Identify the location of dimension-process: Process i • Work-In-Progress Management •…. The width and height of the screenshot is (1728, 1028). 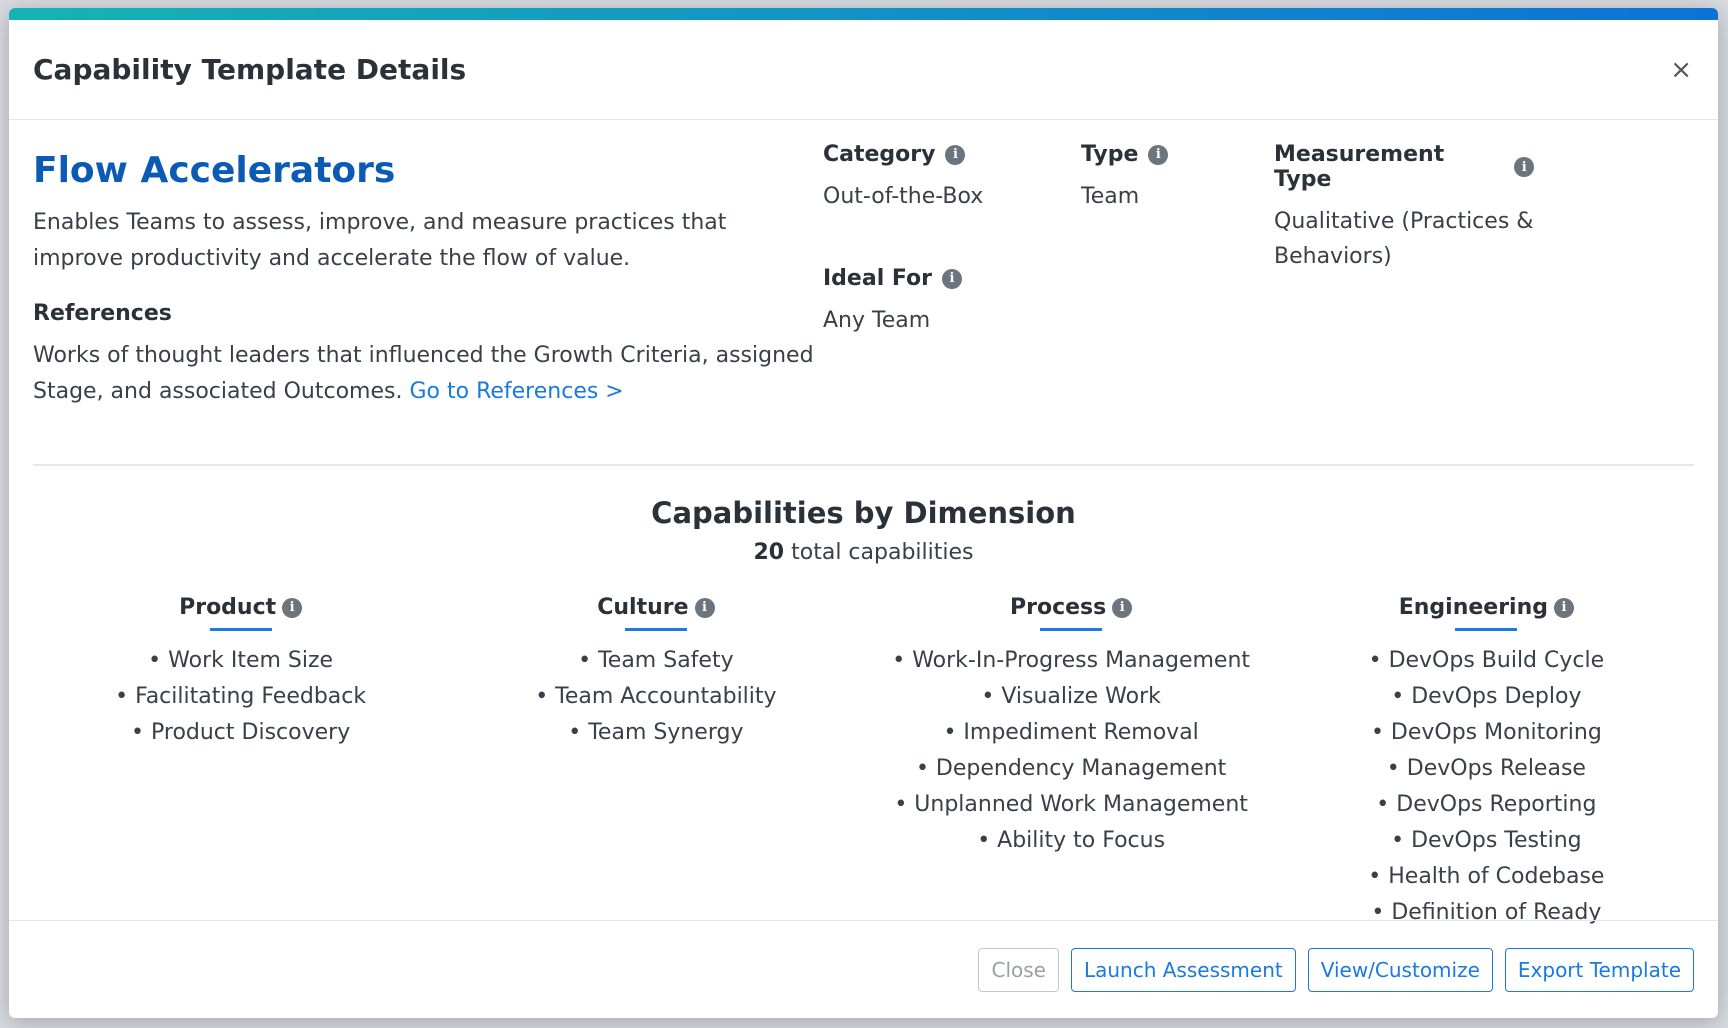
(1071, 763).